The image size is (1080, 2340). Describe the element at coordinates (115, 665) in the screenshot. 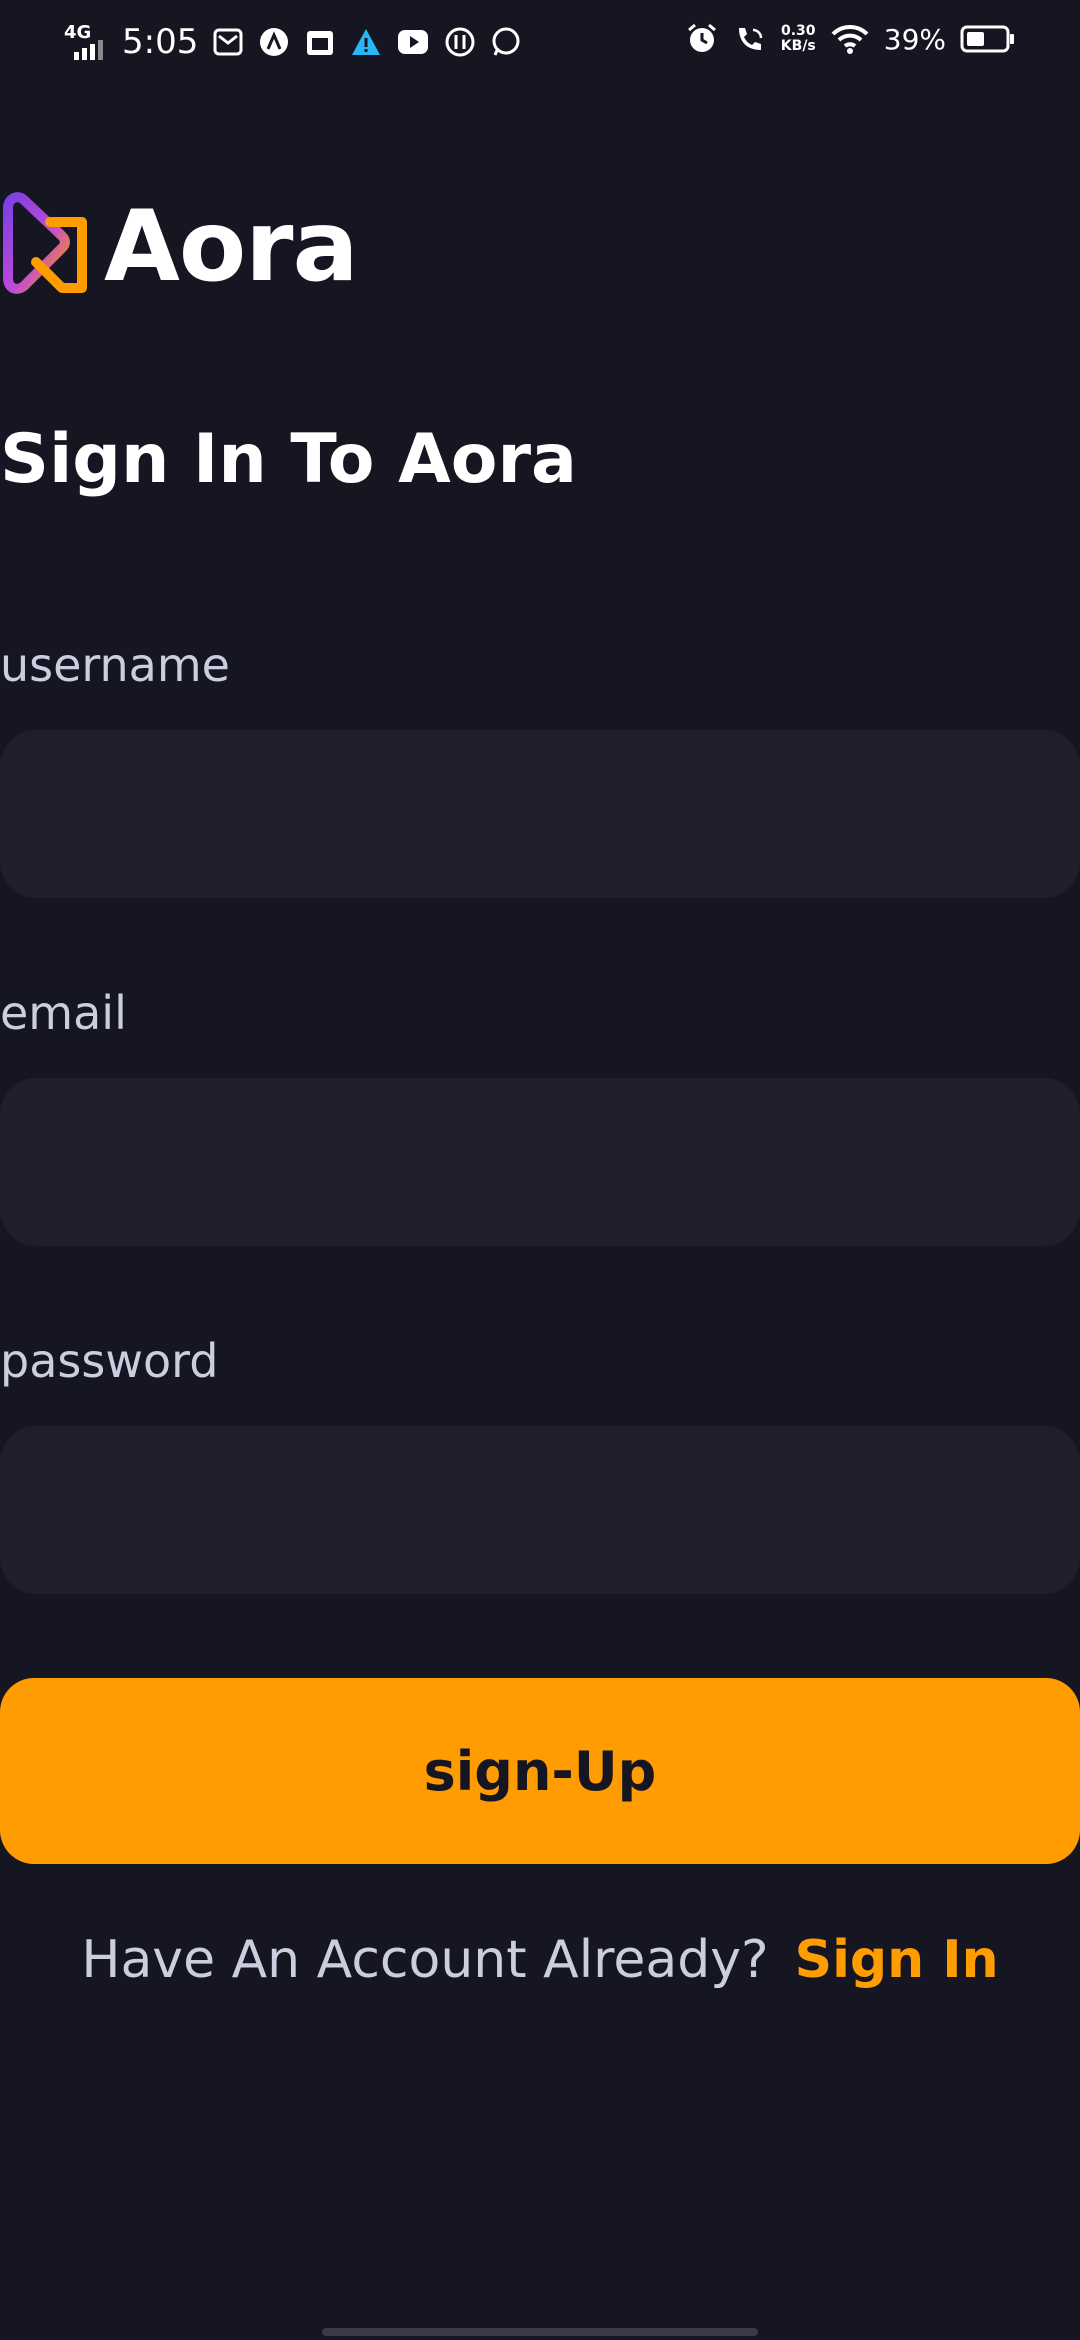

I see `username-label: username` at that location.